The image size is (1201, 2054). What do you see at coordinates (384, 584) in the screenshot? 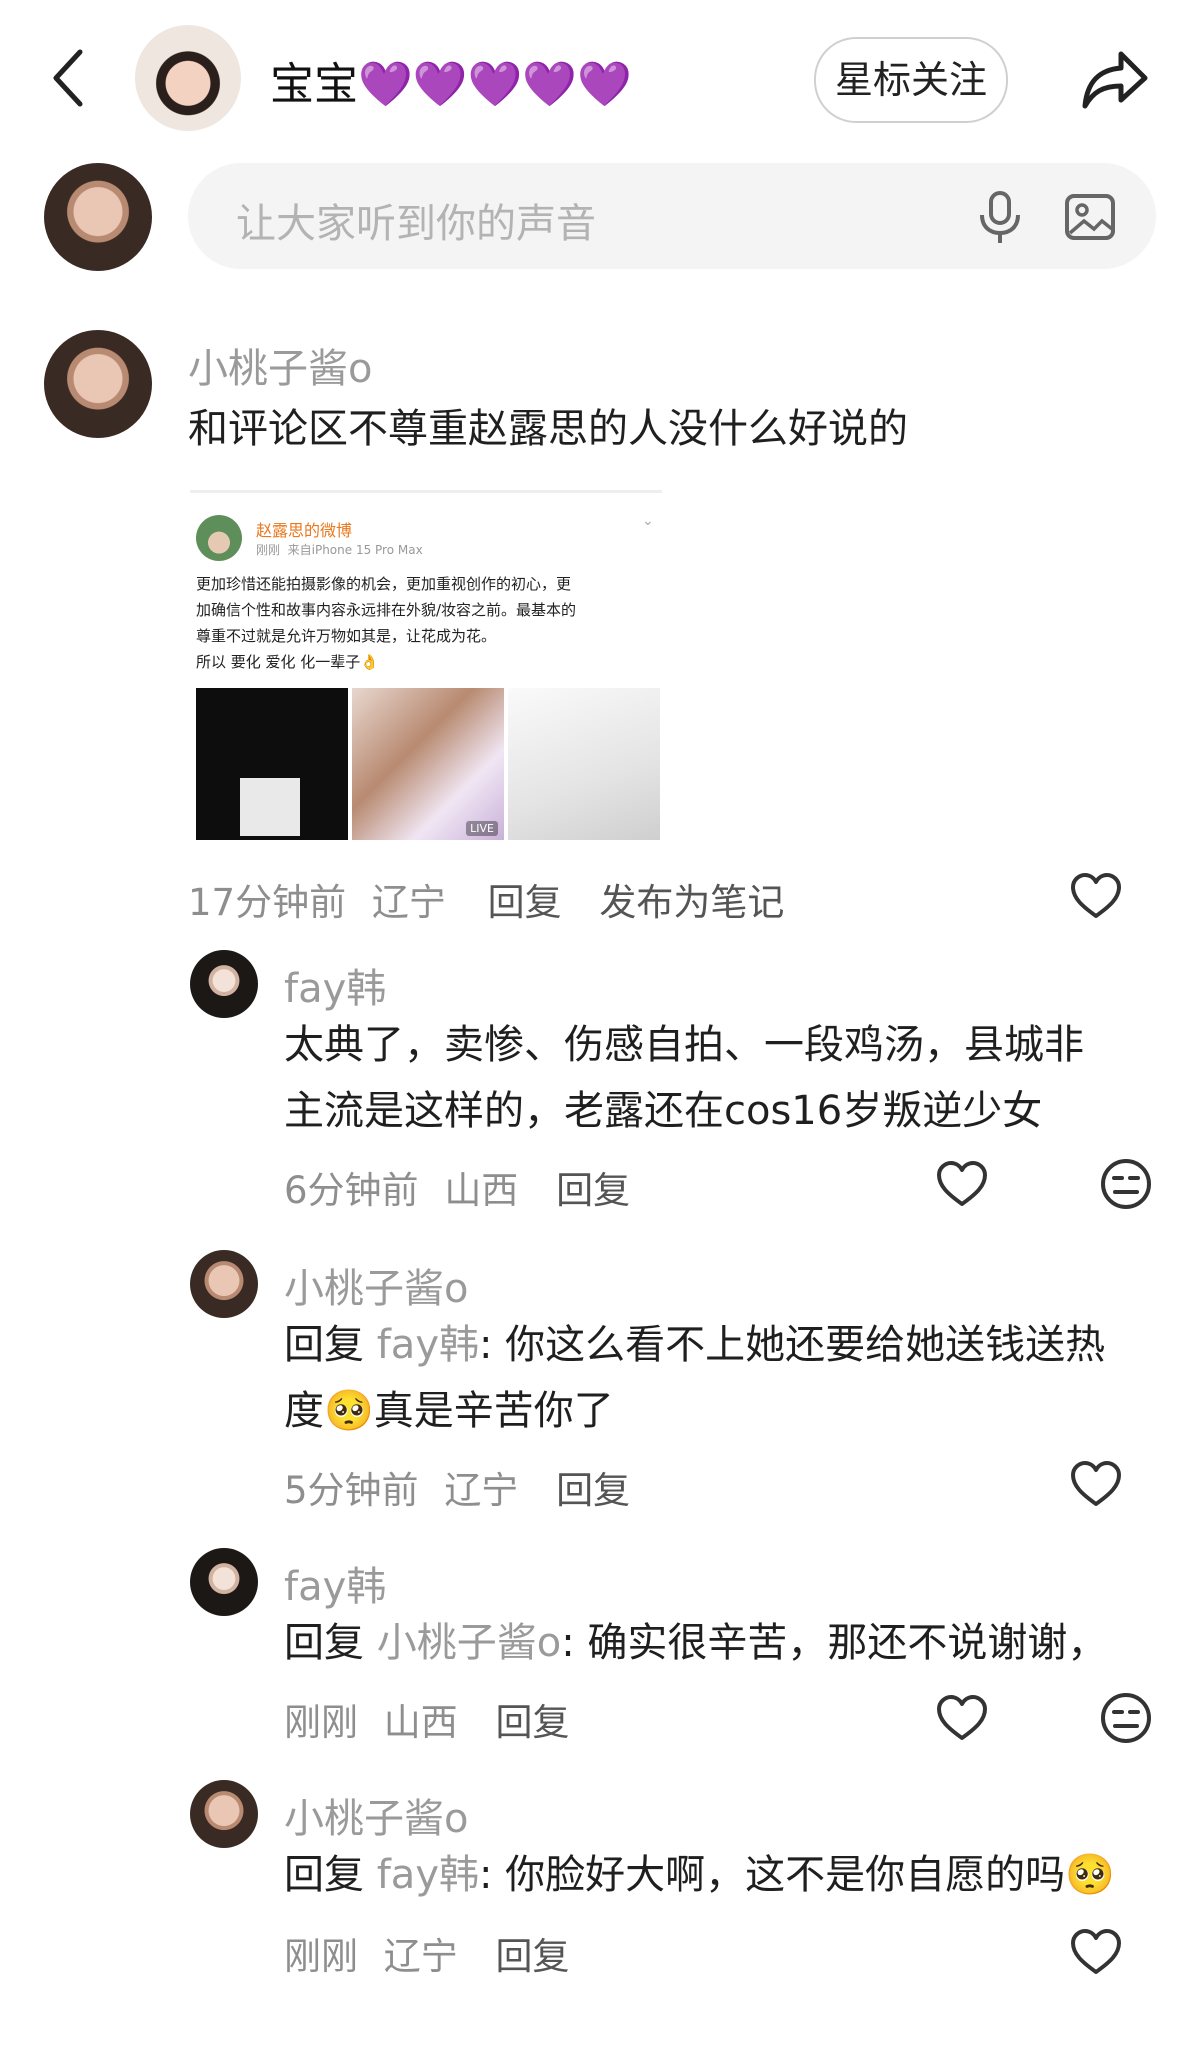
I see `weibo-text-1: 更加珍惜还能拍摄影像的机会，更加重视创作的初心，更` at bounding box center [384, 584].